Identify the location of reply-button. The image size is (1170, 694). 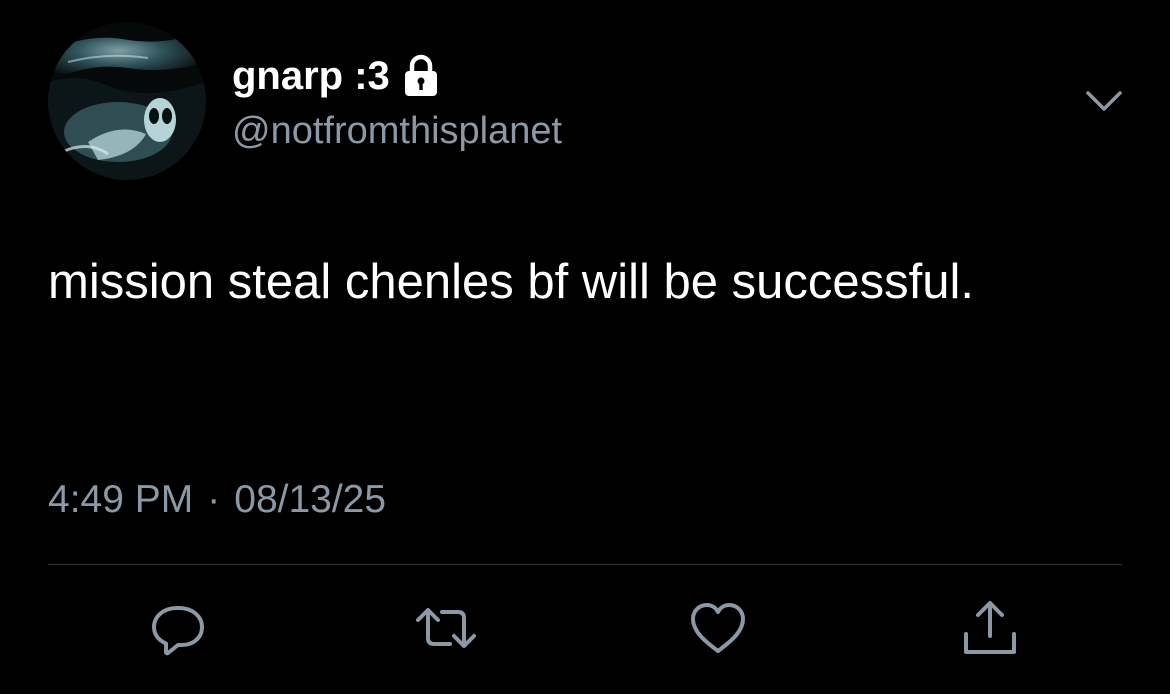
(178, 628).